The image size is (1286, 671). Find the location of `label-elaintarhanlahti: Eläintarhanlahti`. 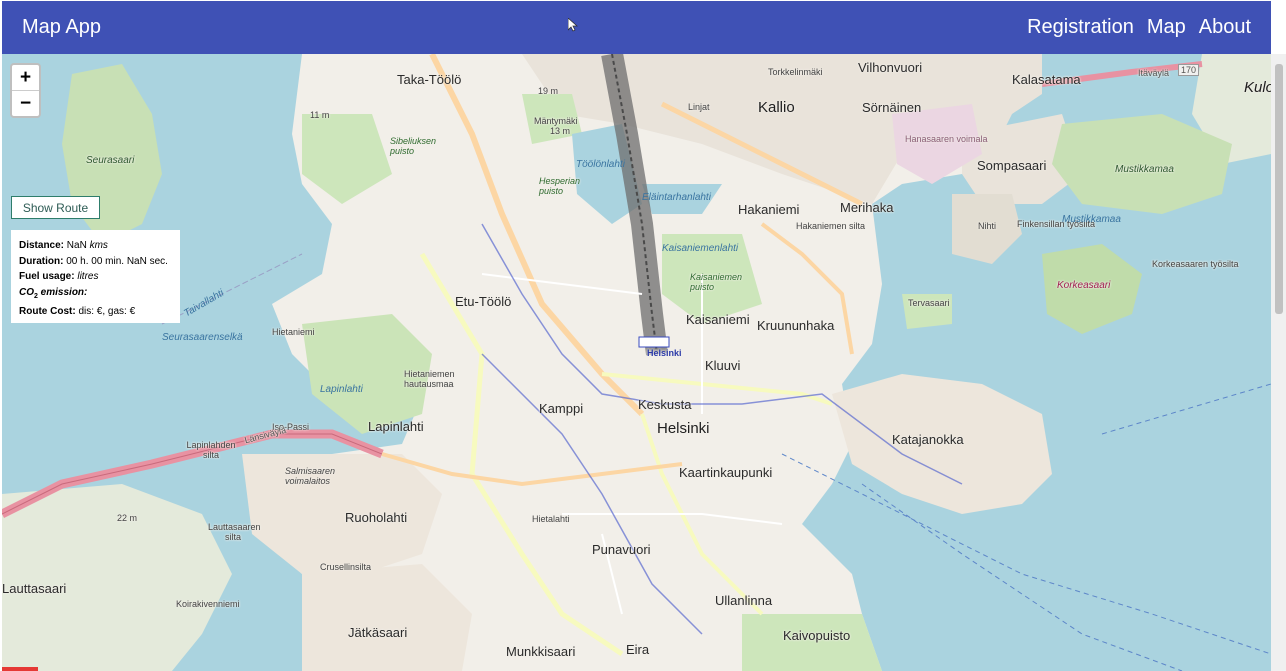

label-elaintarhanlahti: Eläintarhanlahti is located at coordinates (676, 197).